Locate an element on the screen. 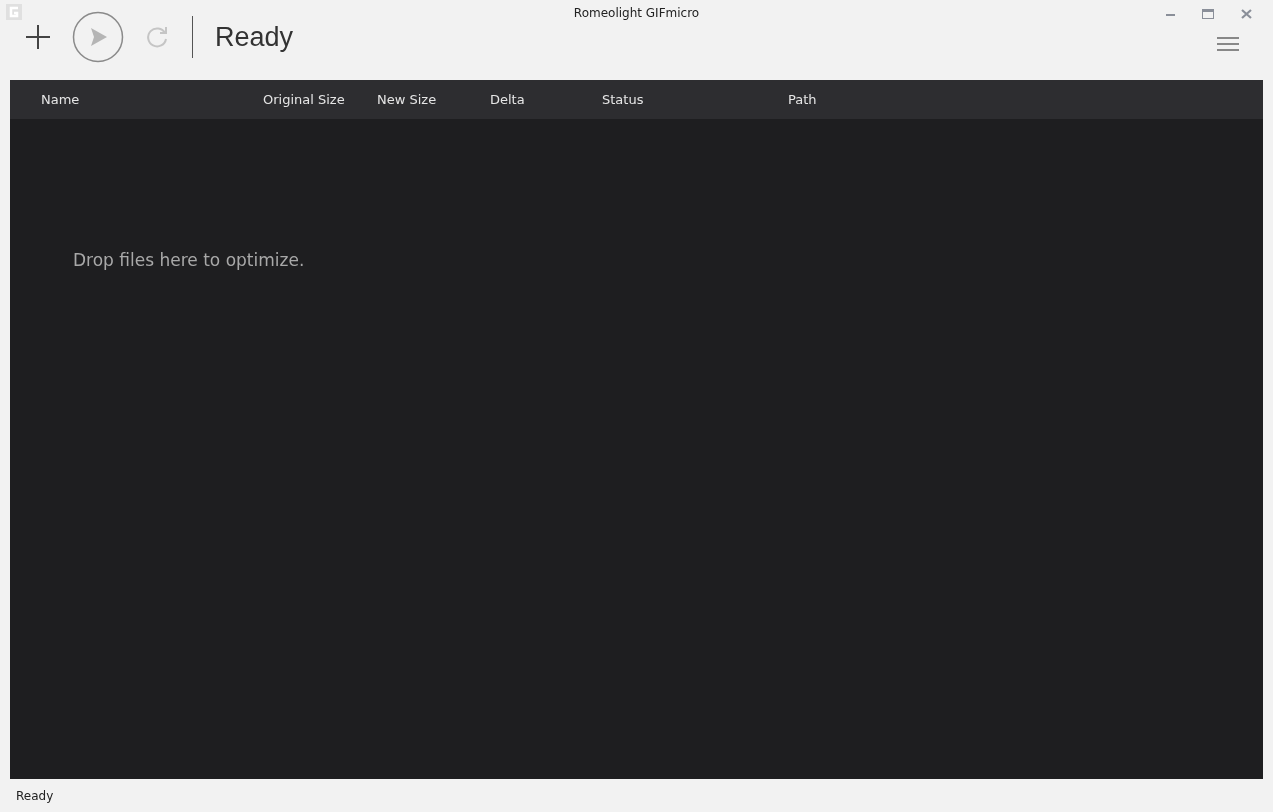 The height and width of the screenshot is (812, 1273). column-header: Status is located at coordinates (690, 99).